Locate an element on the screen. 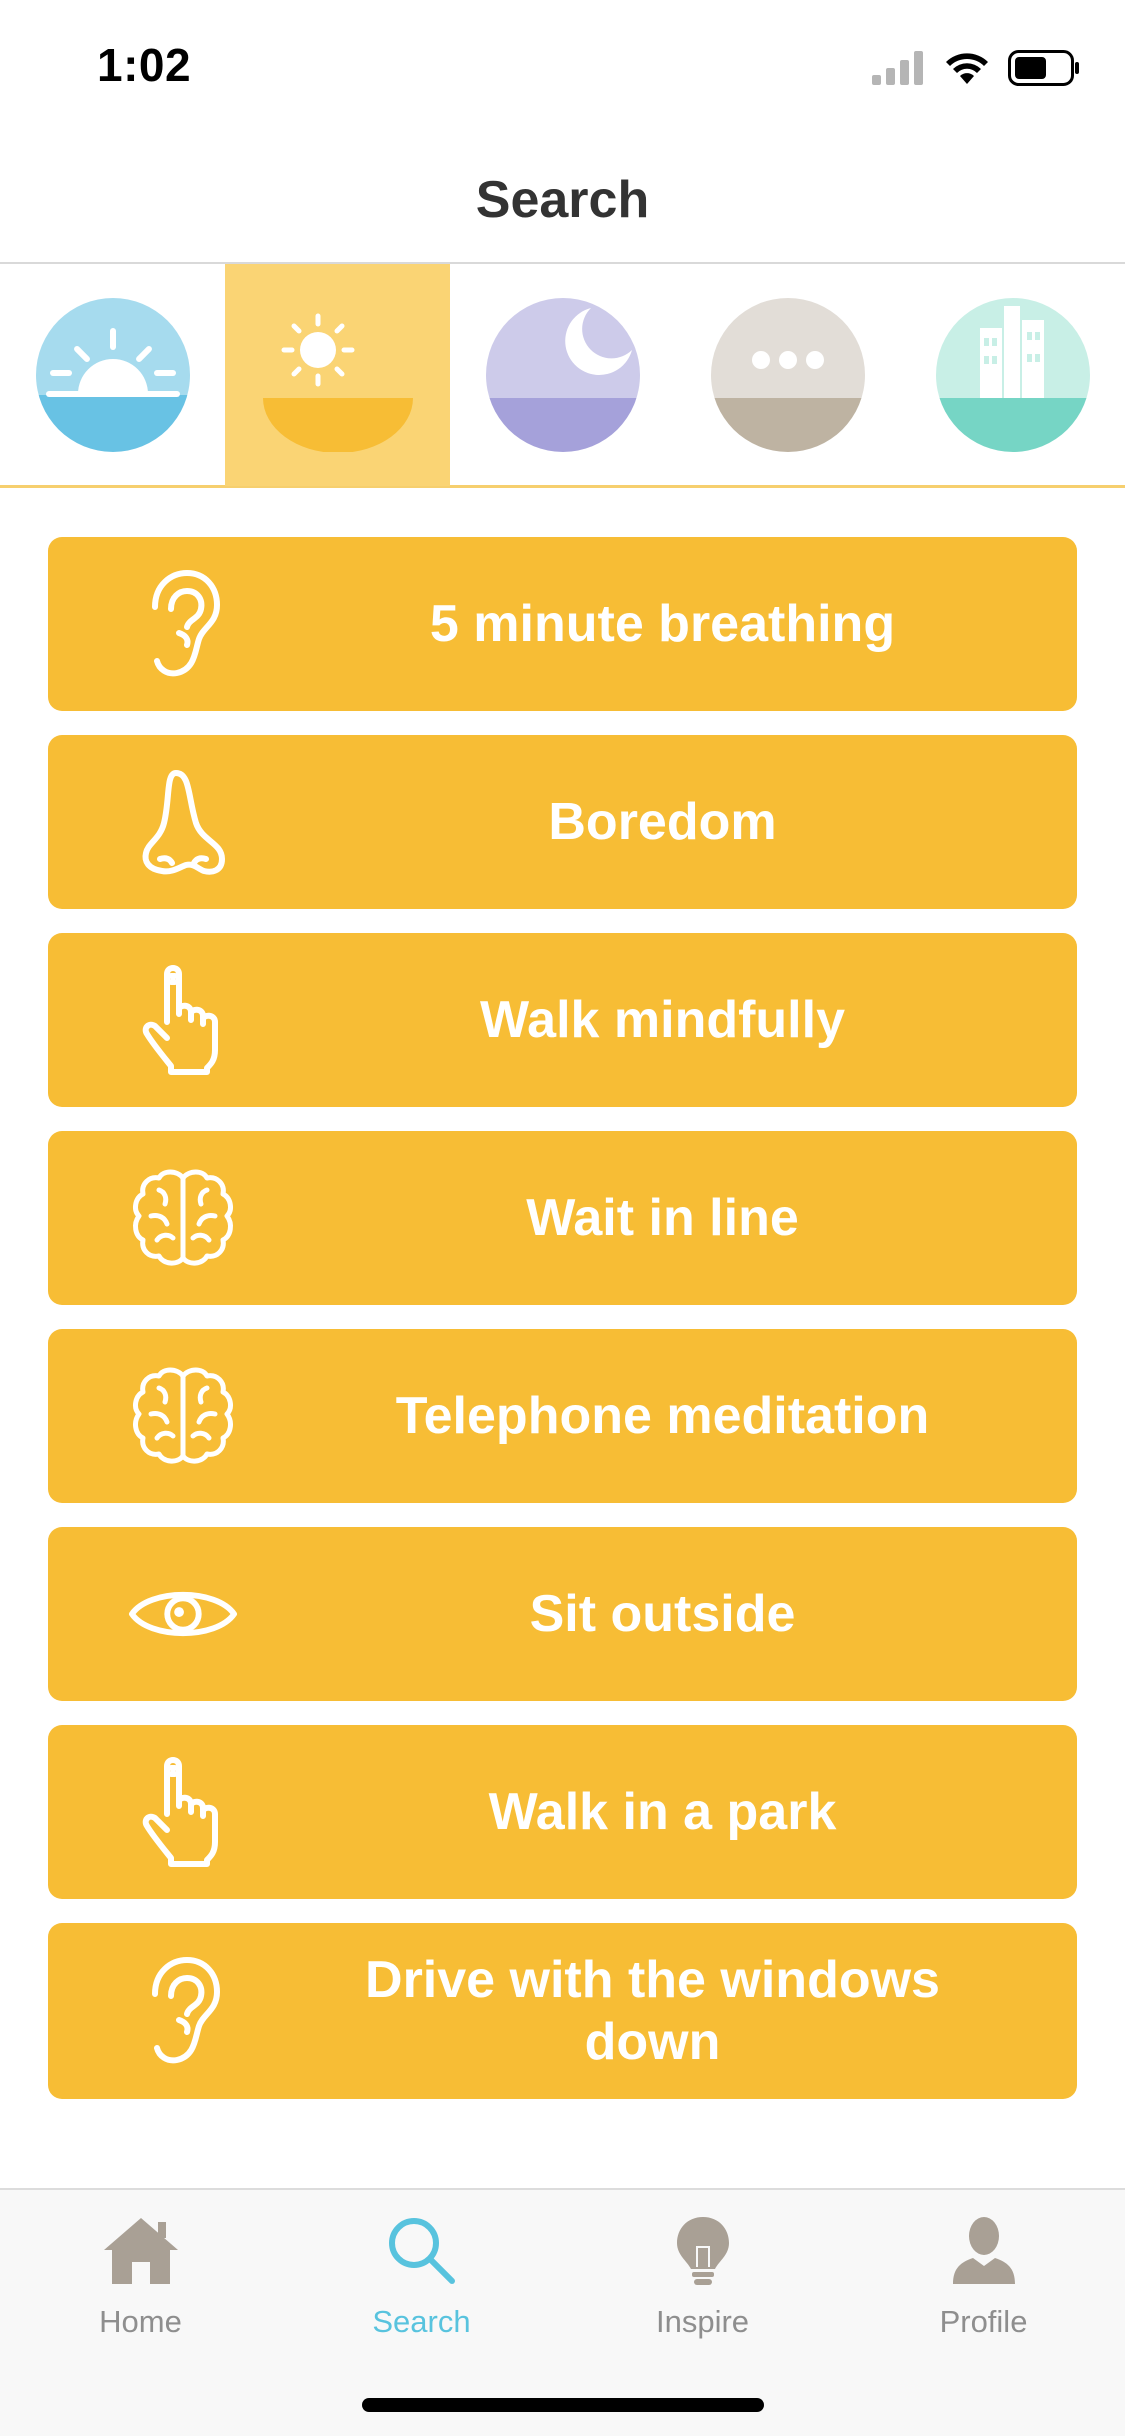 This screenshot has height=2436, width=1125. navigation-header: Search is located at coordinates (562, 198).